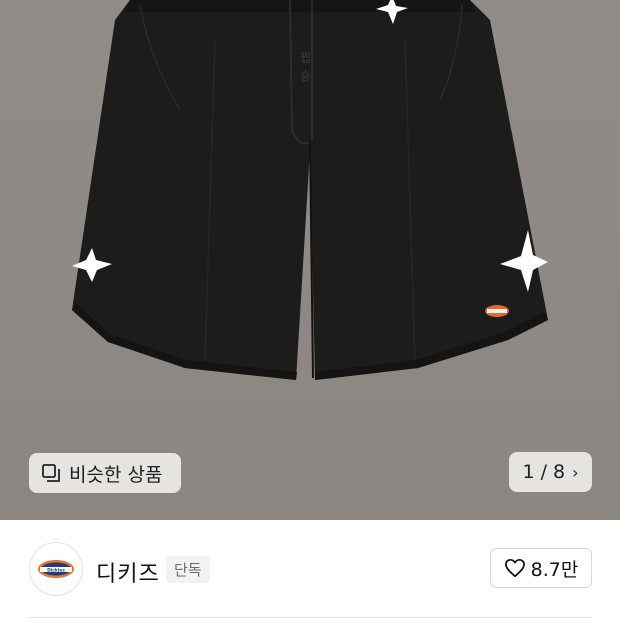 The image size is (620, 620). I want to click on dickies-logo: Dickies, so click(56, 569).